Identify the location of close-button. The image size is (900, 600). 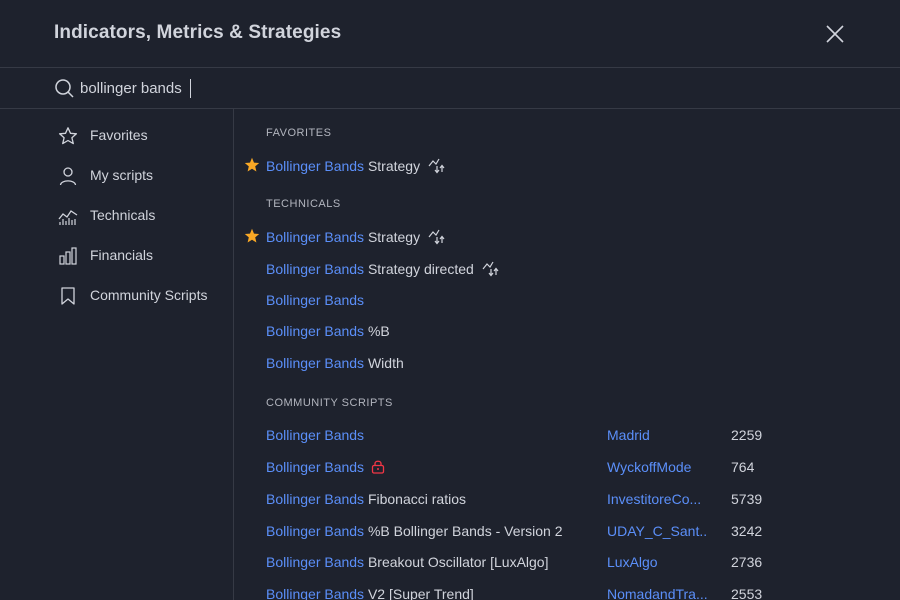
(835, 34).